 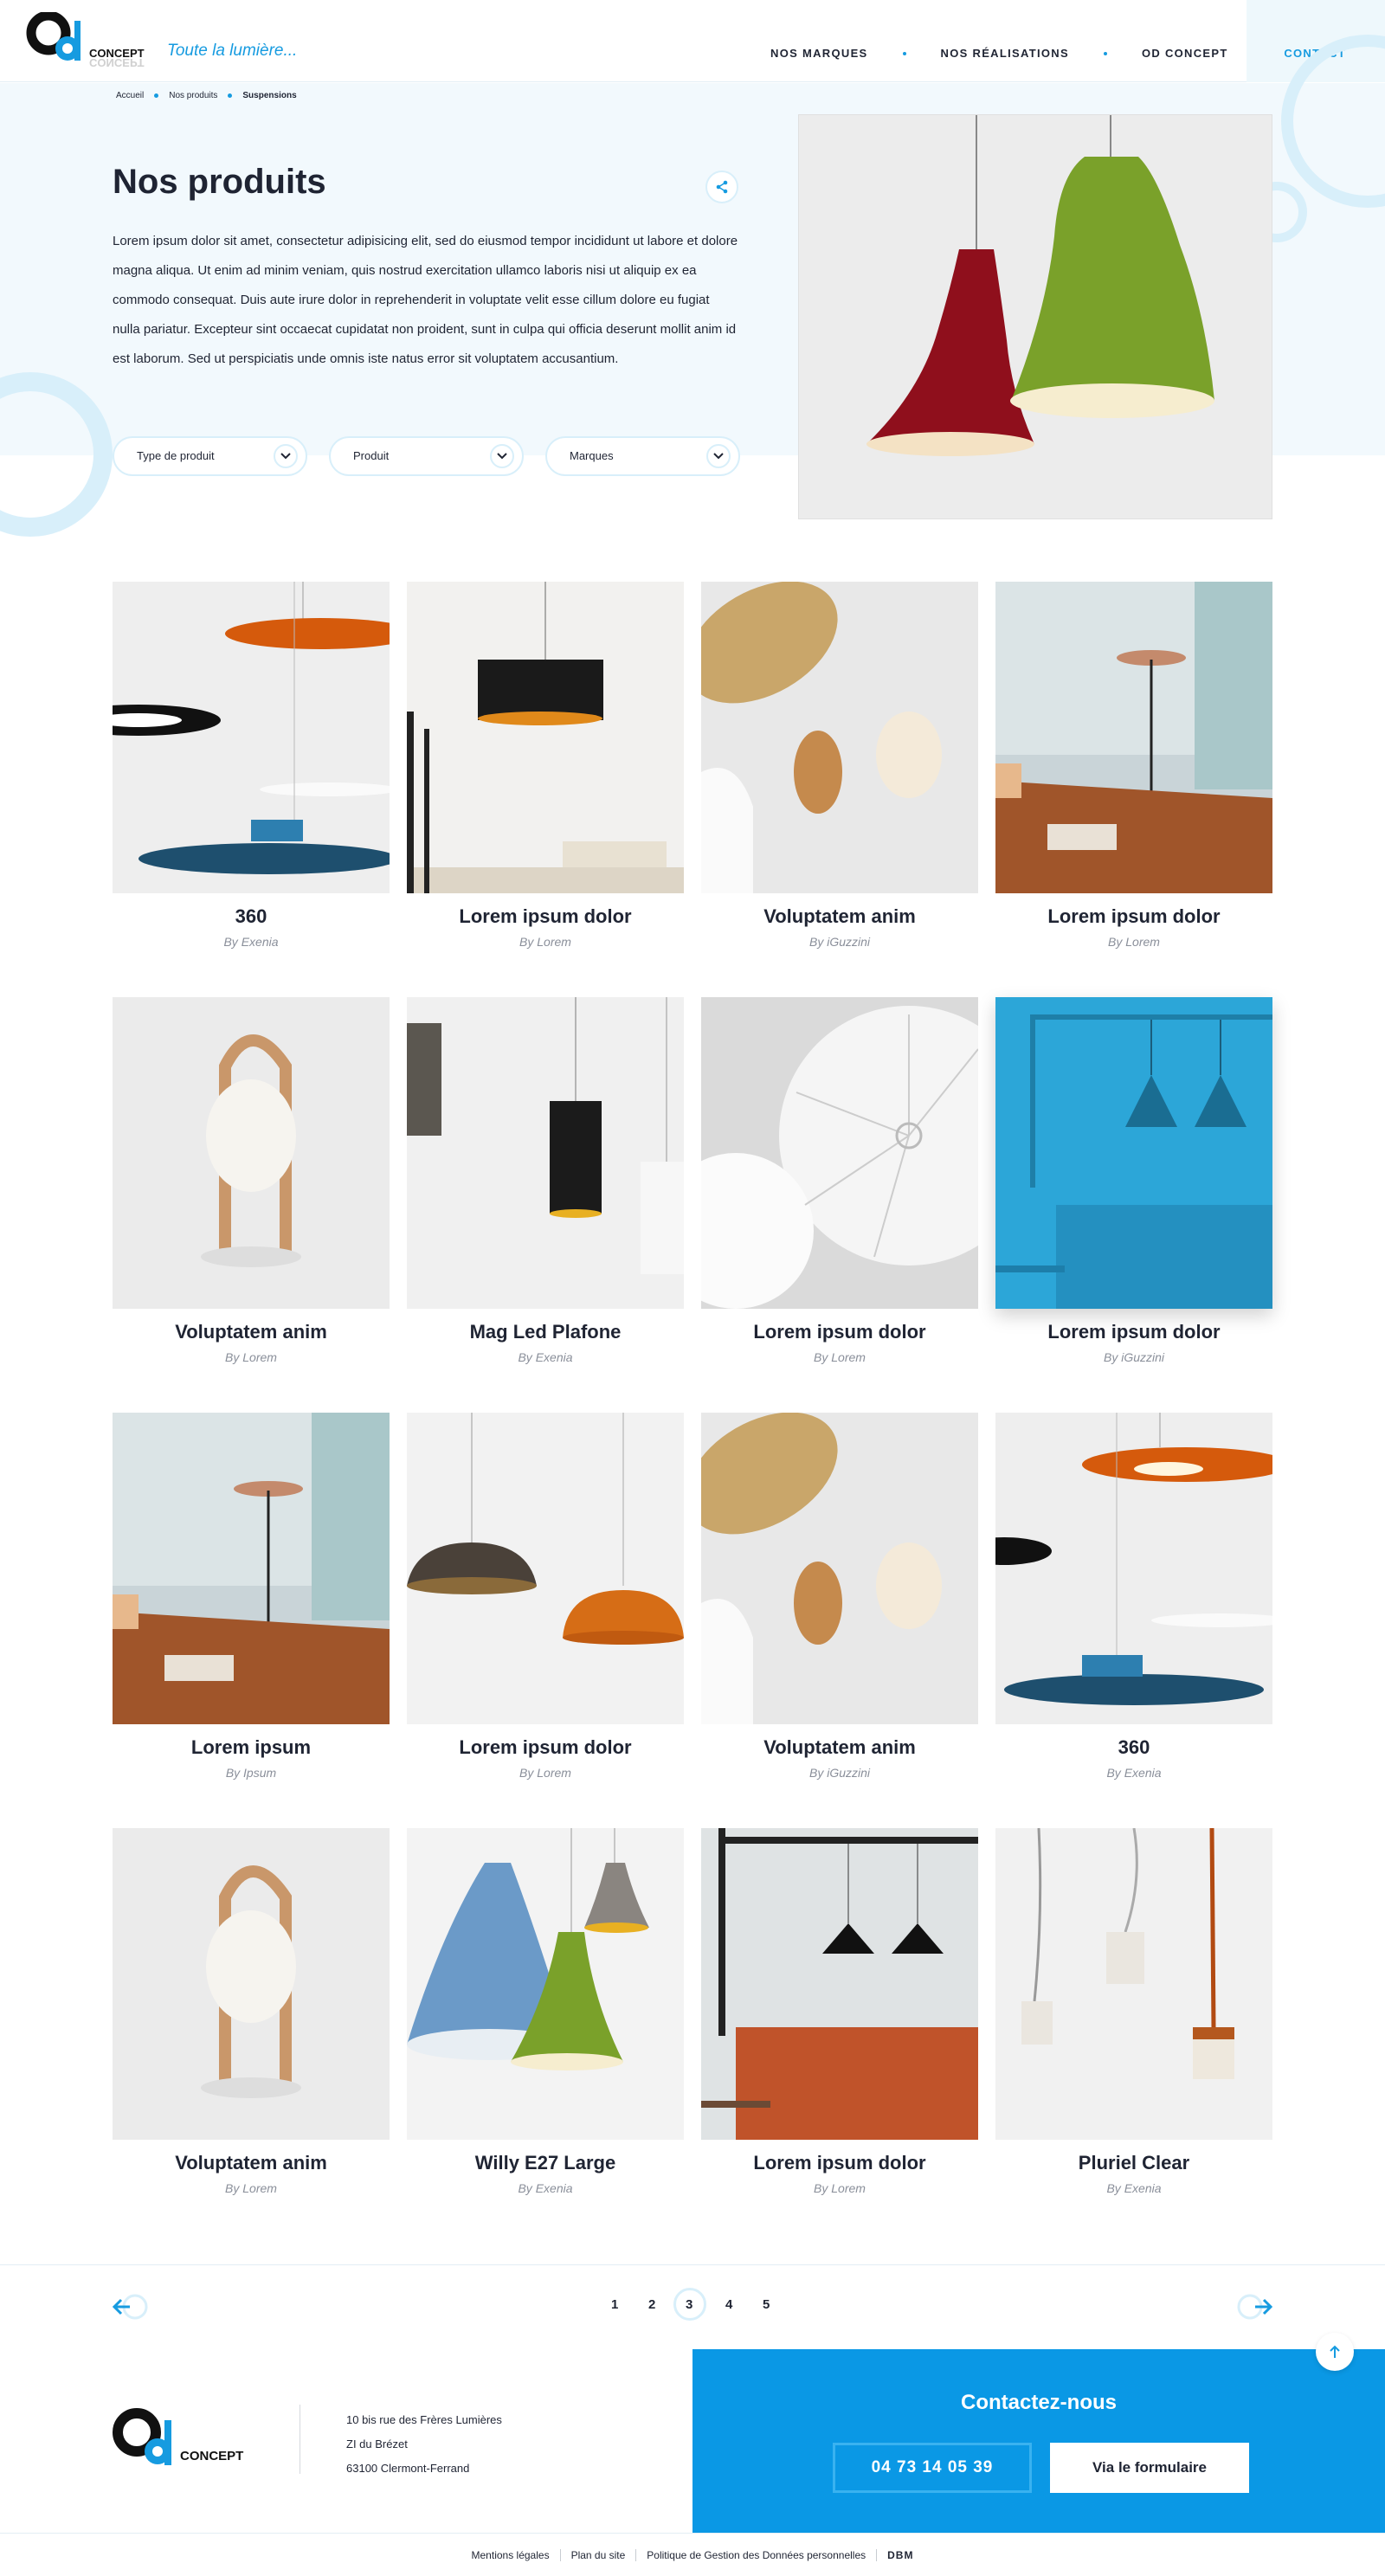 What do you see at coordinates (614, 2304) in the screenshot?
I see `page-link: 1` at bounding box center [614, 2304].